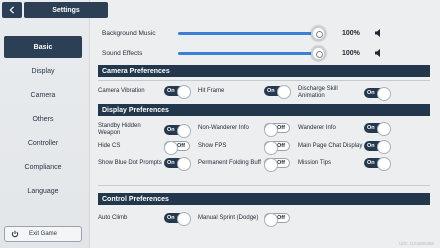 The width and height of the screenshot is (440, 248). Describe the element at coordinates (318, 92) in the screenshot. I see `discharge-skill-animation-label: Discharge Skill Animation` at that location.